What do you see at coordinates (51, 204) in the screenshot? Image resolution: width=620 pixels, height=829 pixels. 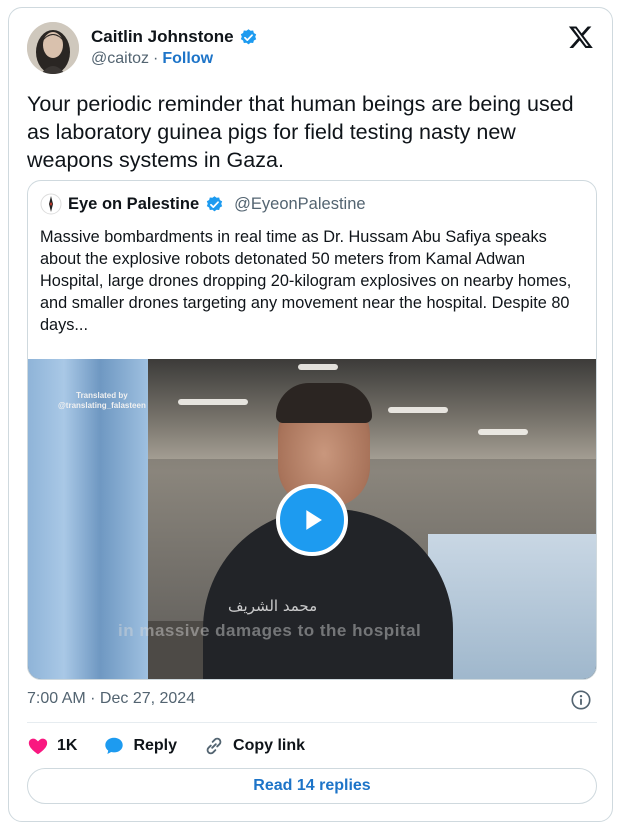 I see `quoted-avatar` at bounding box center [51, 204].